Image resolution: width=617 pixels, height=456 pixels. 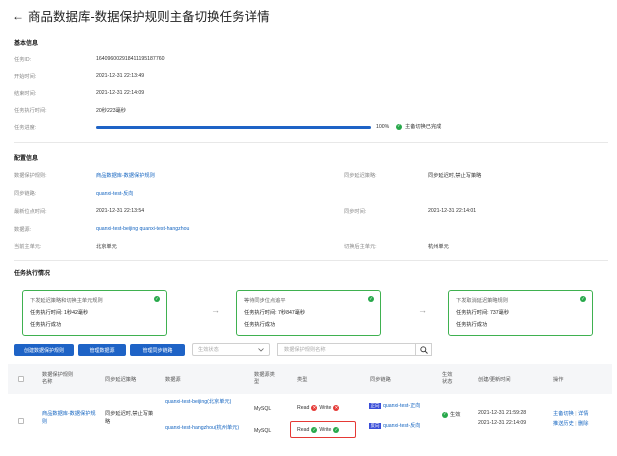 What do you see at coordinates (231, 349) in the screenshot?
I see `status-select: 生效状态` at bounding box center [231, 349].